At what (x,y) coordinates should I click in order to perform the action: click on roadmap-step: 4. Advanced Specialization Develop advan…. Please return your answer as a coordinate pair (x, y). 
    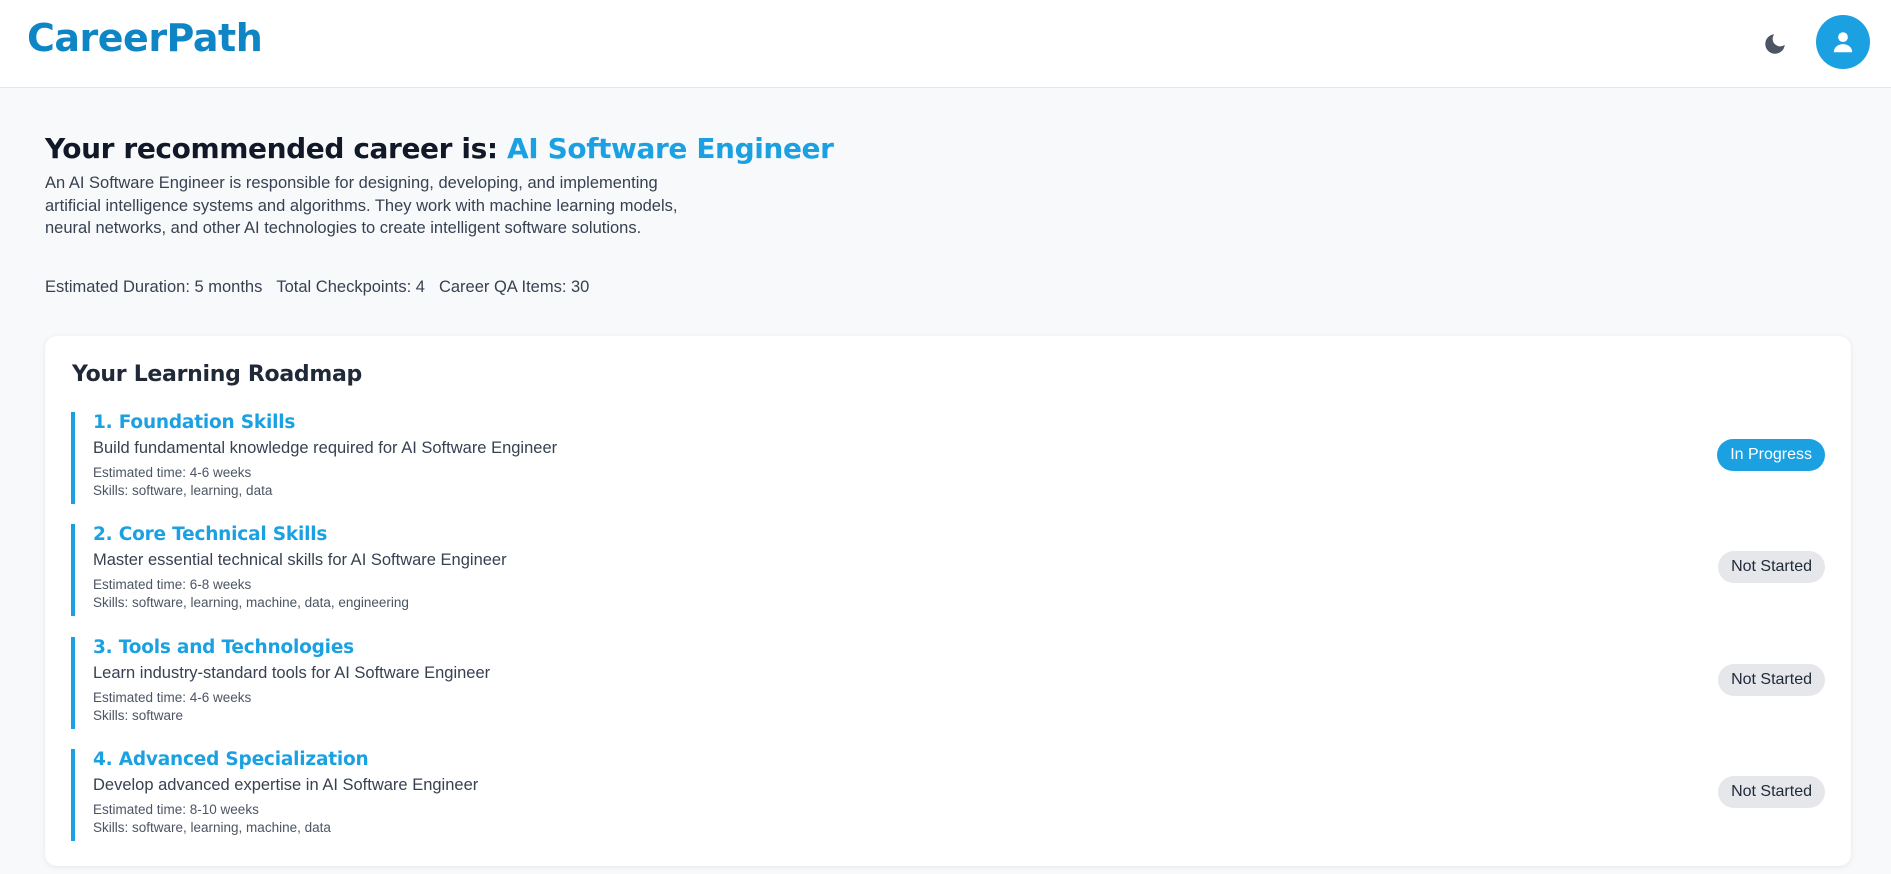
    Looking at the image, I should click on (948, 795).